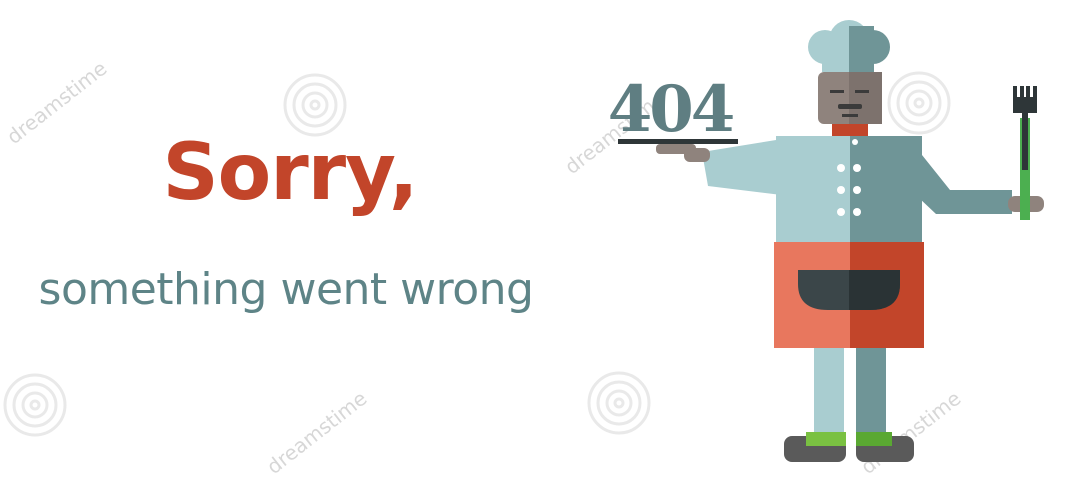  I want to click on chef-hat-icon, so click(849, 46).